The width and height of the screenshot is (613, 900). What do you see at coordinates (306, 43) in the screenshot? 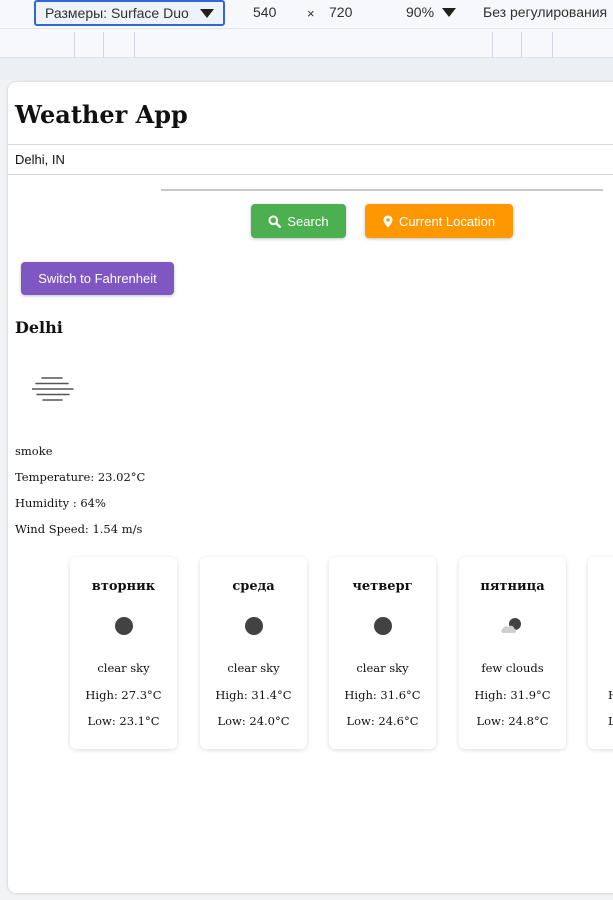
I see `media-query-ruler` at bounding box center [306, 43].